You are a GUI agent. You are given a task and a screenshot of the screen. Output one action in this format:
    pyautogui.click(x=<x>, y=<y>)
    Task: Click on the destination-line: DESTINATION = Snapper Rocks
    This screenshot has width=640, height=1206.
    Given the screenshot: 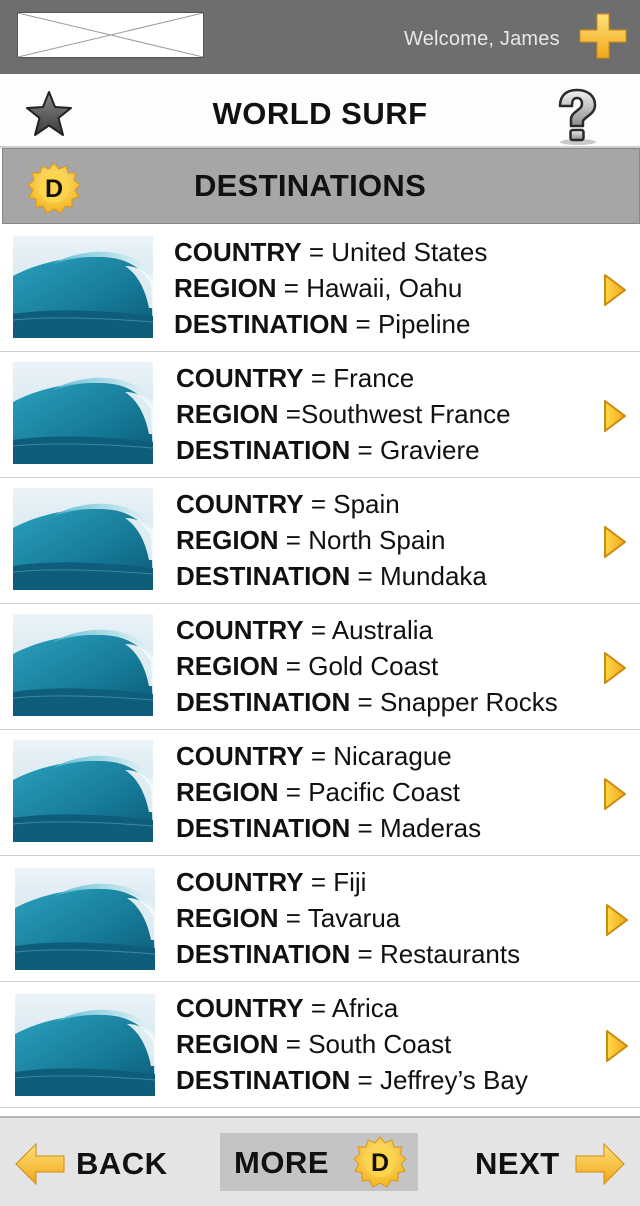 What is the action you would take?
    pyautogui.click(x=367, y=702)
    